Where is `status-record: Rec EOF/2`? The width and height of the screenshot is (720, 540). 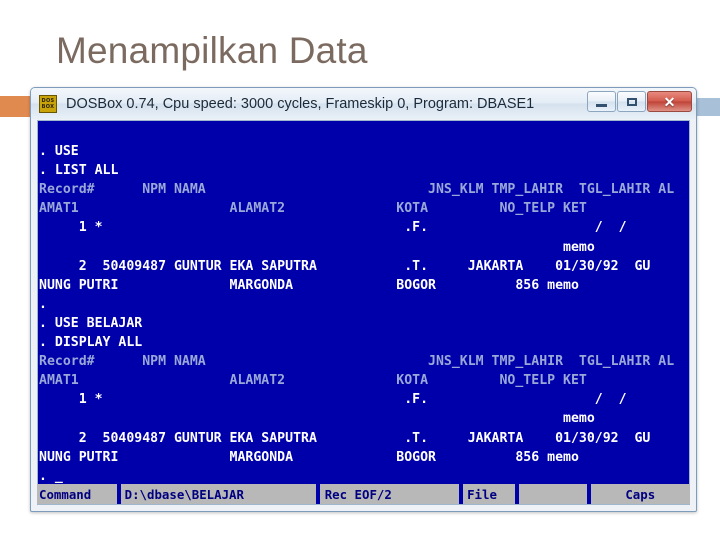
status-record: Rec EOF/2 is located at coordinates (389, 494).